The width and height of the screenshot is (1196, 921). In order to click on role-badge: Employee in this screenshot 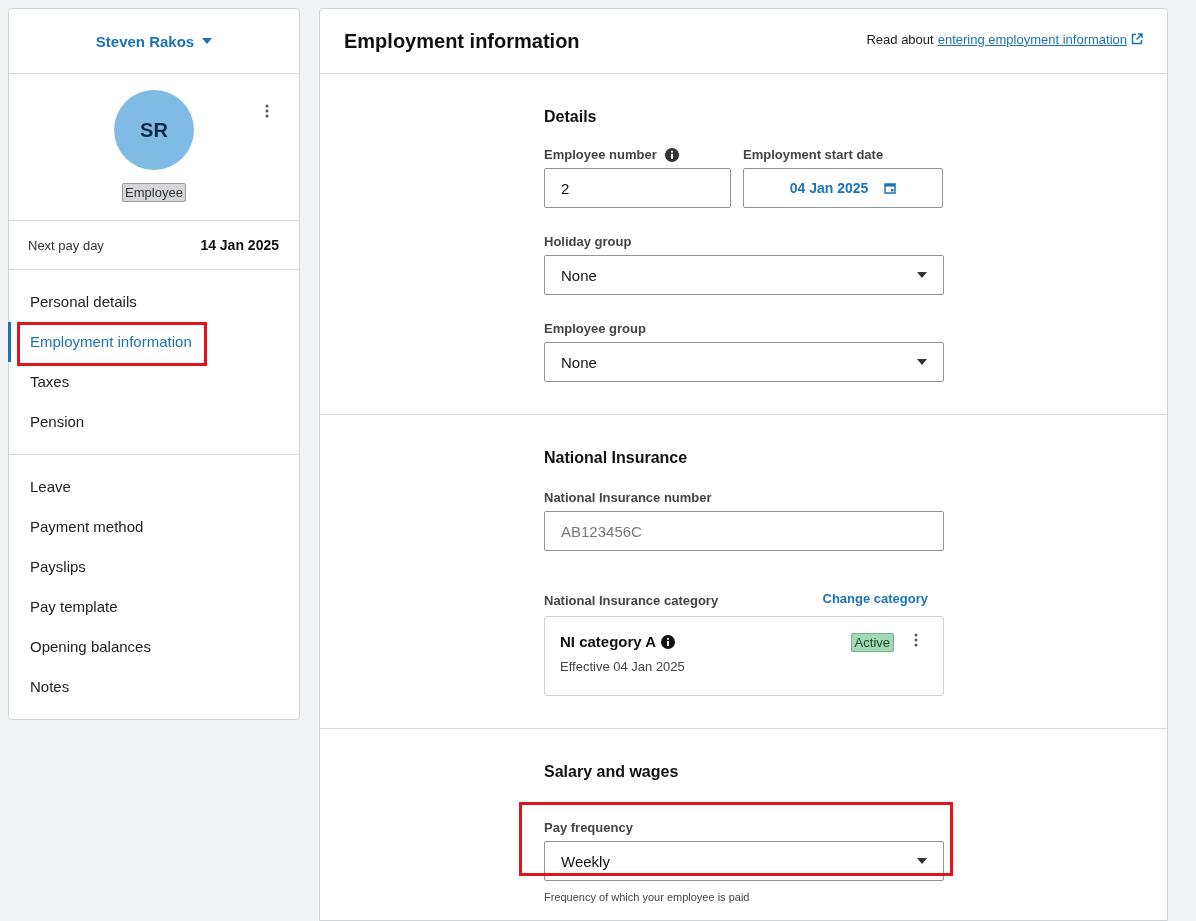, I will do `click(154, 192)`.